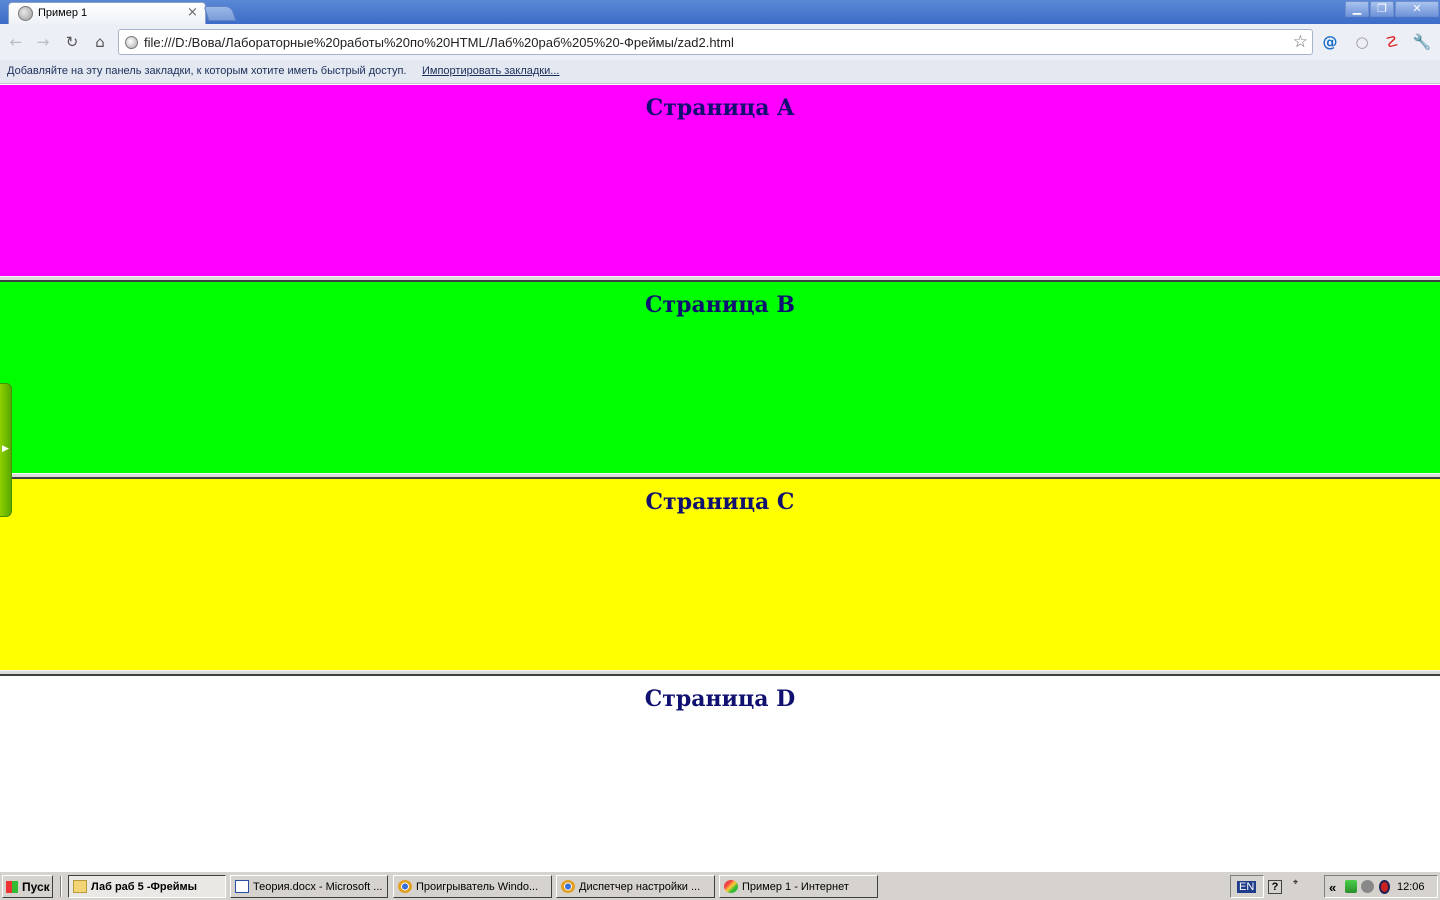  What do you see at coordinates (25, 13) in the screenshot?
I see `globe-icon` at bounding box center [25, 13].